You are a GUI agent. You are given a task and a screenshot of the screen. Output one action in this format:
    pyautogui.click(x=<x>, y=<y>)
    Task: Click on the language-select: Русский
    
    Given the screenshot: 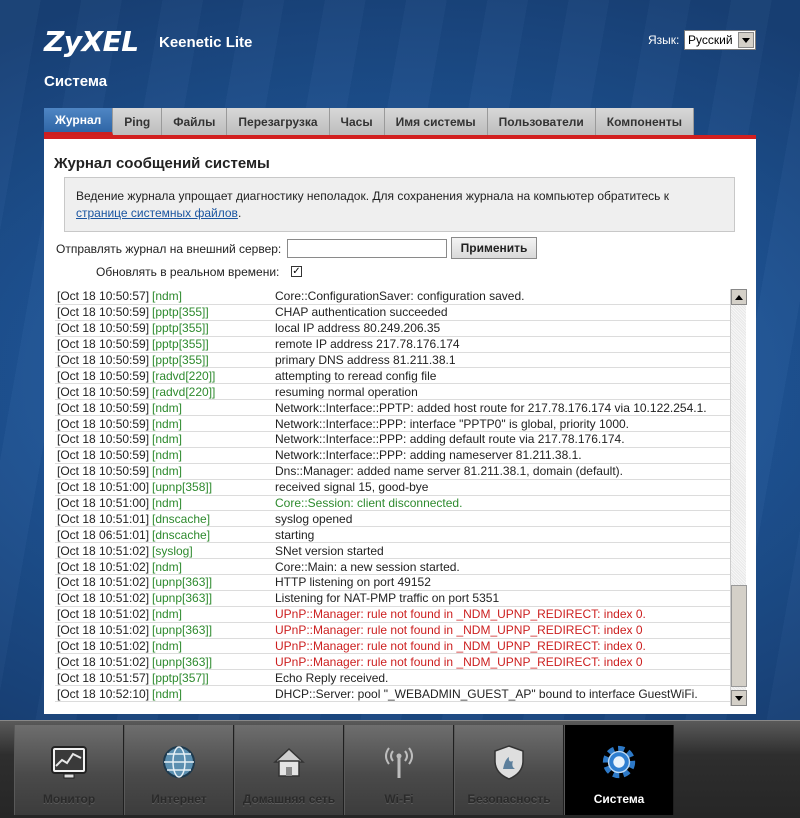 What is the action you would take?
    pyautogui.click(x=720, y=40)
    